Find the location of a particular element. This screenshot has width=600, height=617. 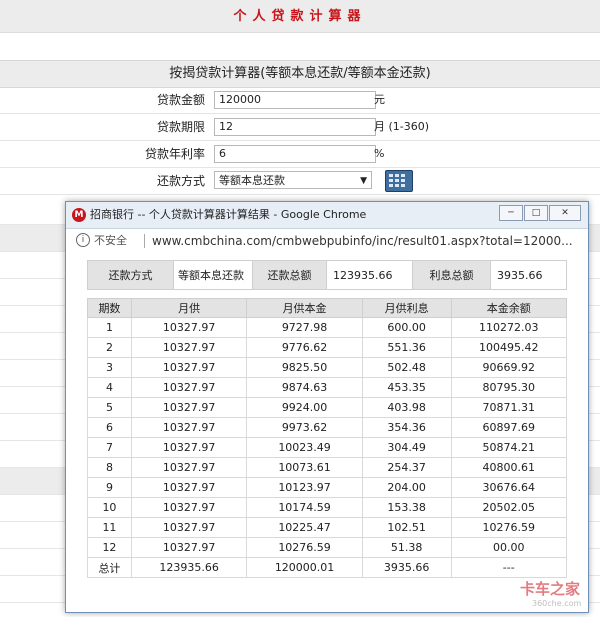

amount-label: 贷款金额 is located at coordinates (180, 100).